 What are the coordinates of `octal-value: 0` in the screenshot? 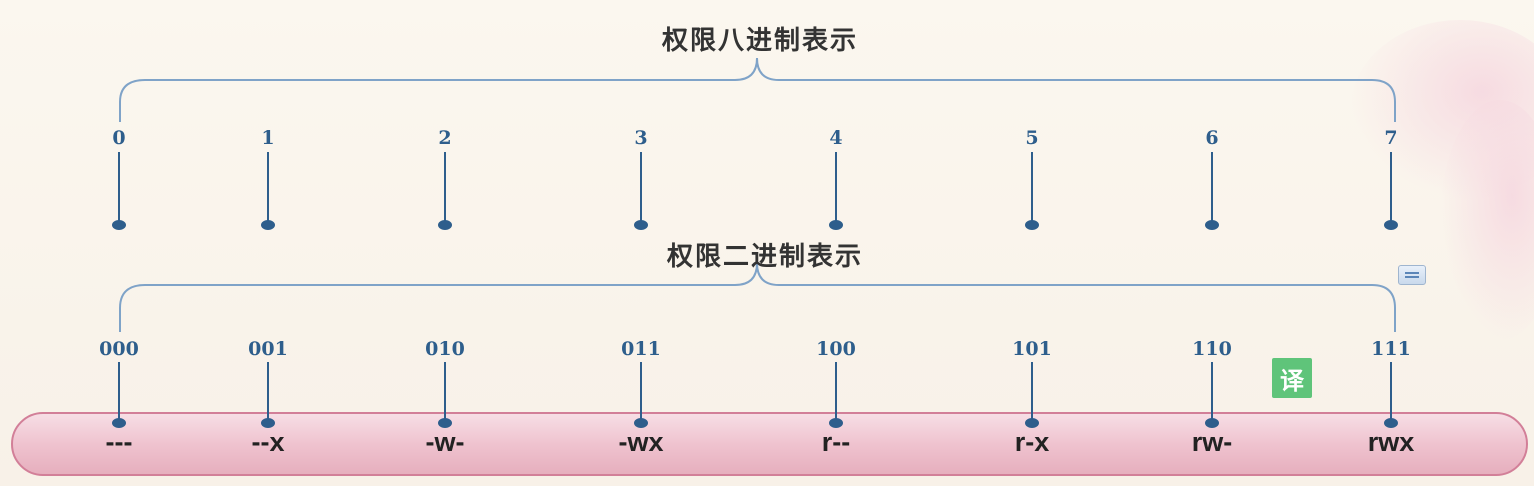 It's located at (119, 138).